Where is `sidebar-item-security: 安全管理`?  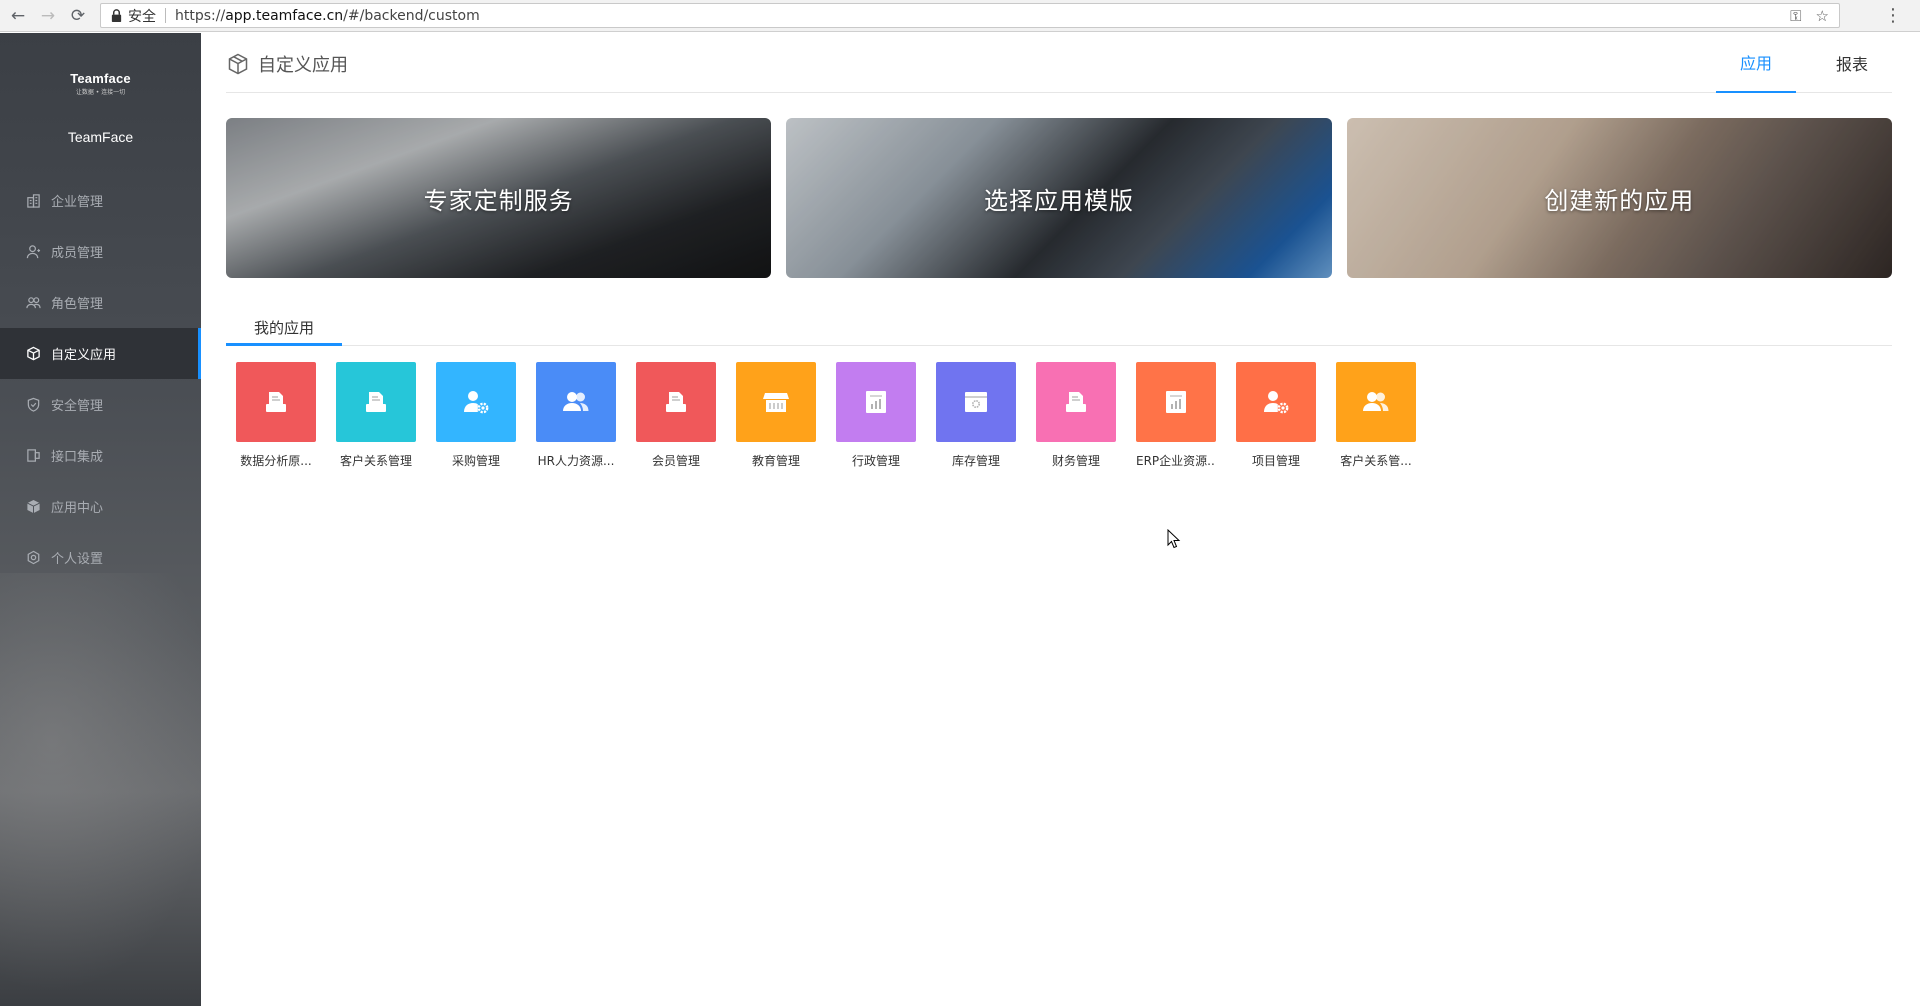
sidebar-item-security: 安全管理 is located at coordinates (100, 404).